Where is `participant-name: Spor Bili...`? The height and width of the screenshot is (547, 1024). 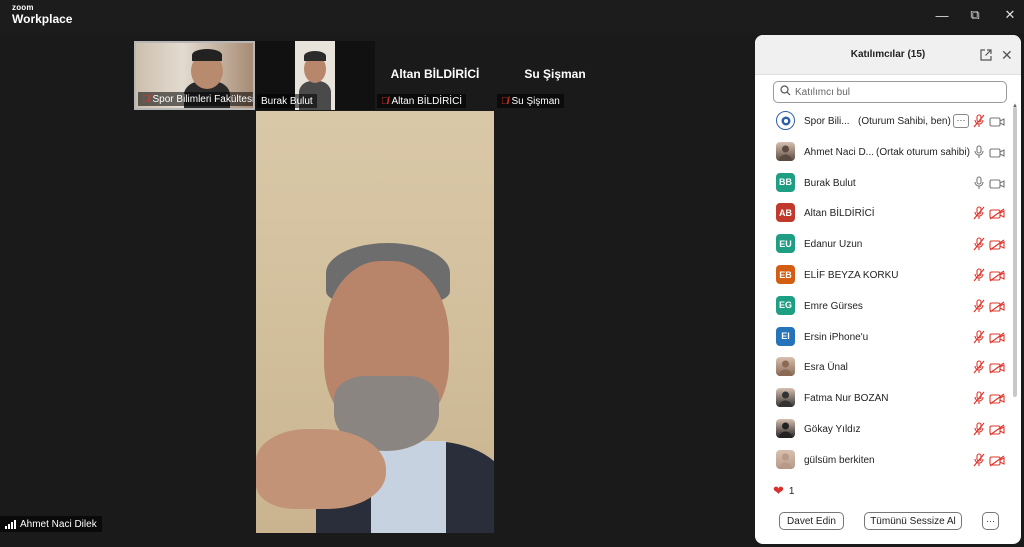 participant-name: Spor Bili... is located at coordinates (827, 121).